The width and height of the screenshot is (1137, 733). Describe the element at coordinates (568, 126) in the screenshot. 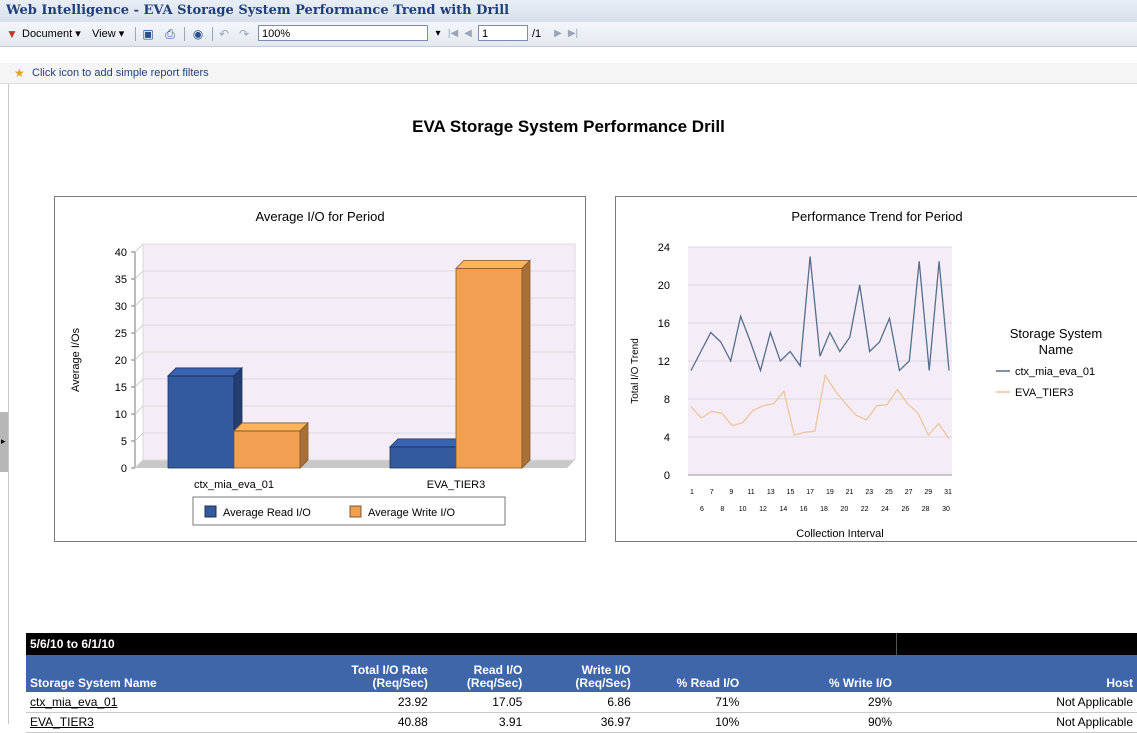

I see `report-title: EVA Storage System Performance Drill` at that location.